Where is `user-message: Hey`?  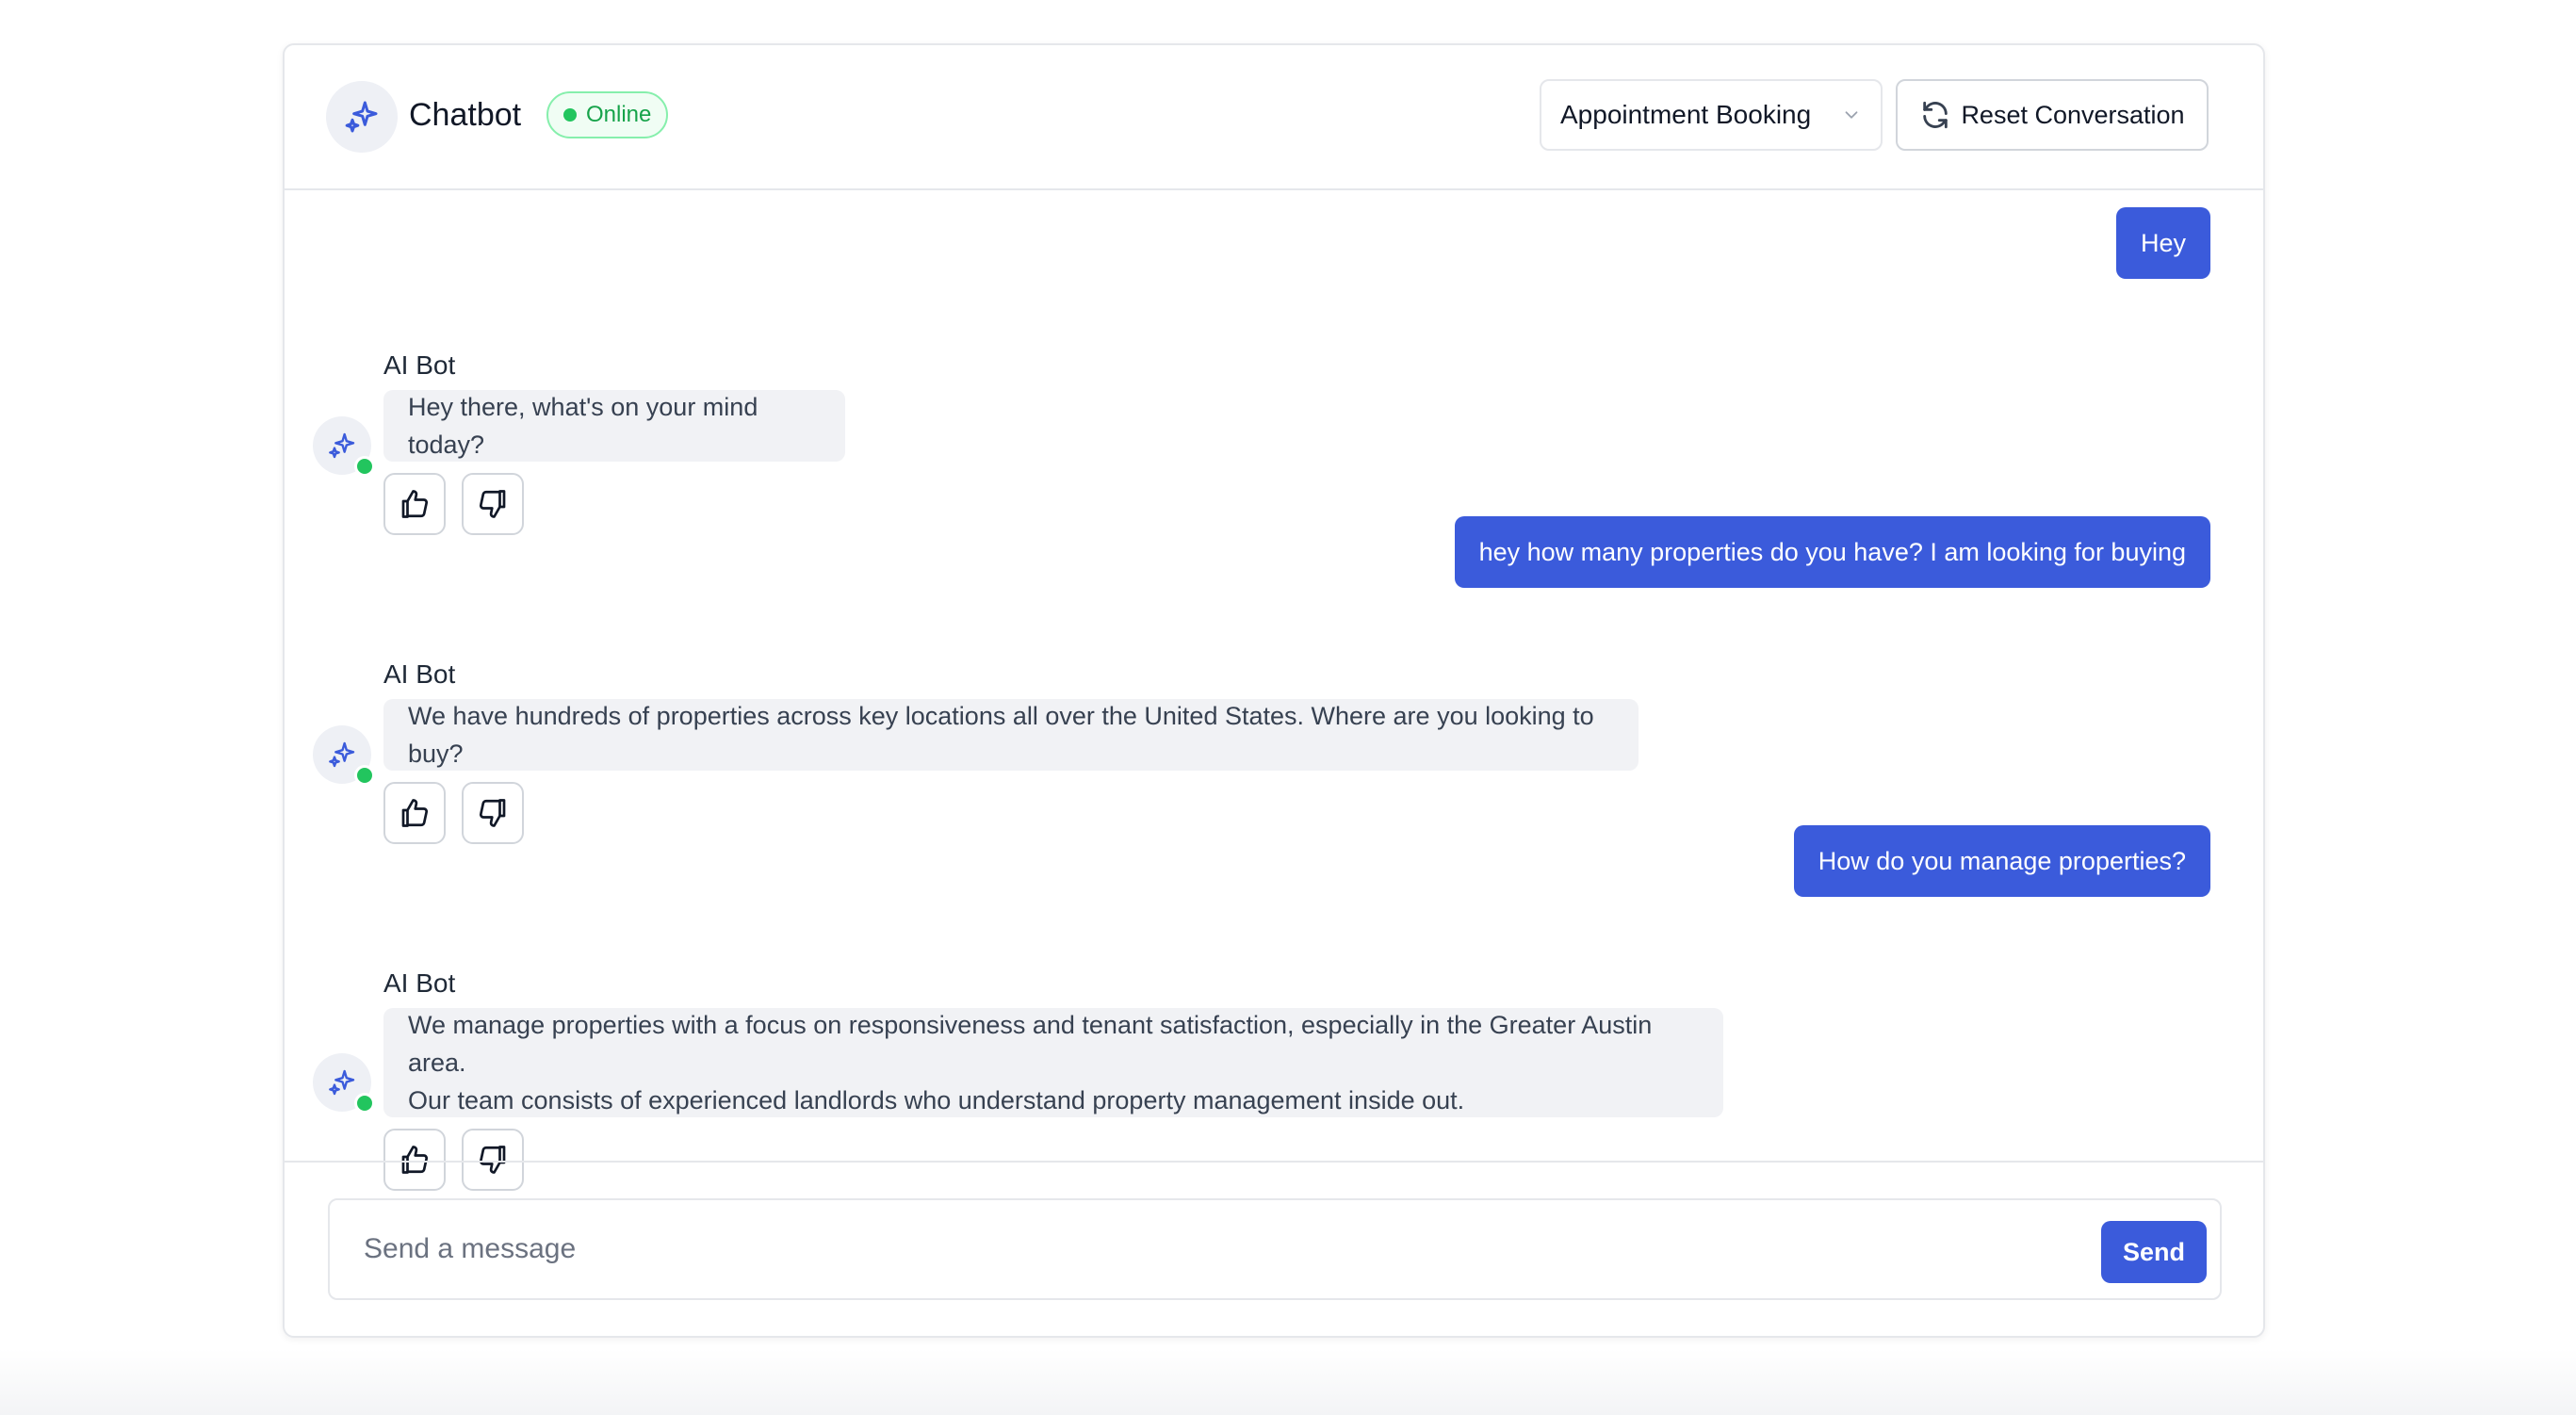 user-message: Hey is located at coordinates (2162, 243).